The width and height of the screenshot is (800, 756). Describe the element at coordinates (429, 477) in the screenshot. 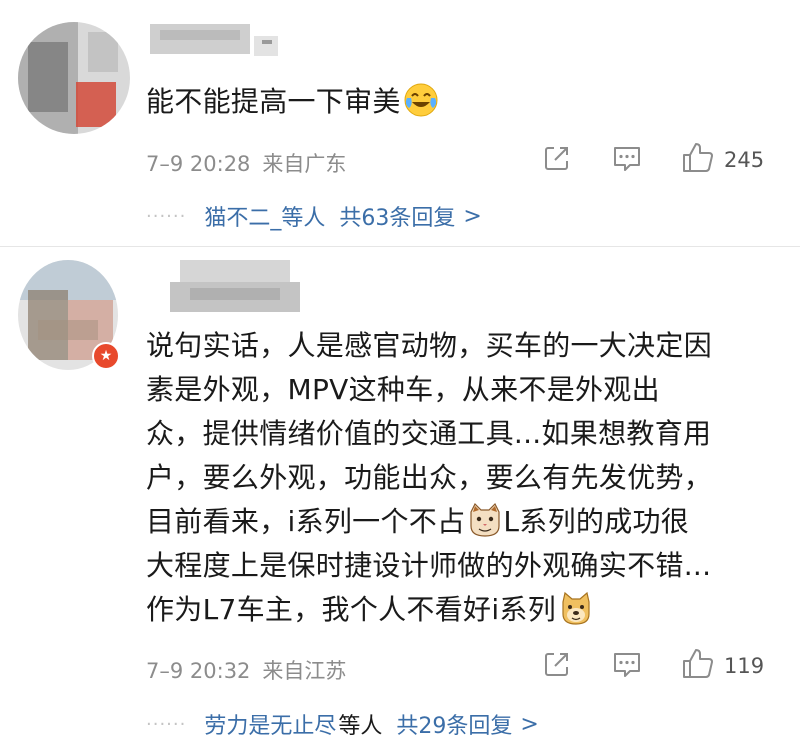

I see `comment-line: 户，要么外观，功能出众，要么有先发优势，` at that location.